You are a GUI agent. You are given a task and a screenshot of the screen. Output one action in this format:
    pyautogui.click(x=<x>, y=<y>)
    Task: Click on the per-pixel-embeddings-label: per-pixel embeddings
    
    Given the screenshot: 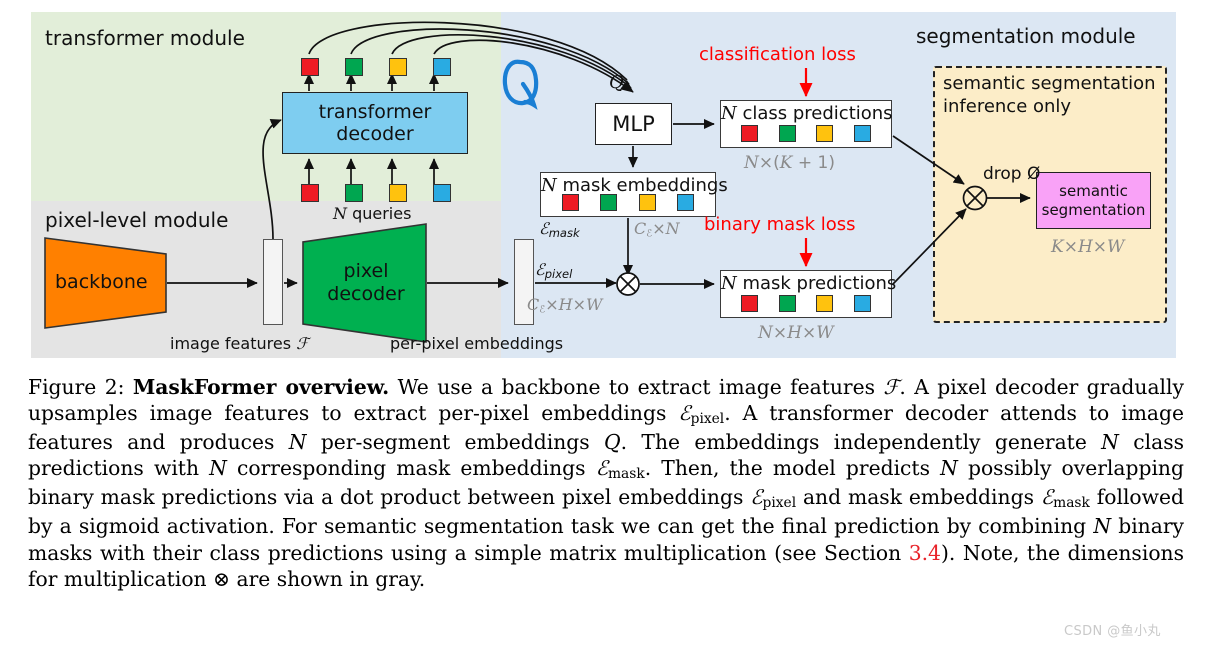 What is the action you would take?
    pyautogui.click(x=477, y=343)
    